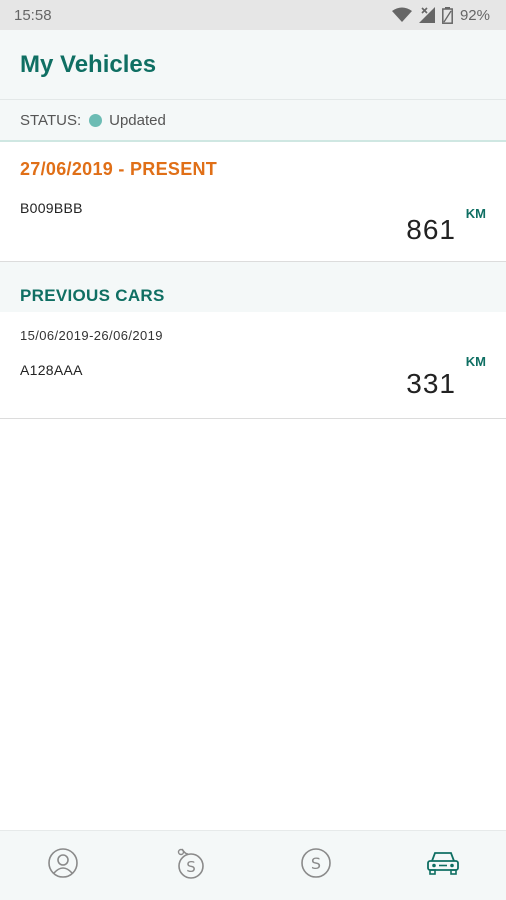 Image resolution: width=506 pixels, height=900 pixels. Describe the element at coordinates (51, 120) in the screenshot. I see `status-label: STATUS:` at that location.